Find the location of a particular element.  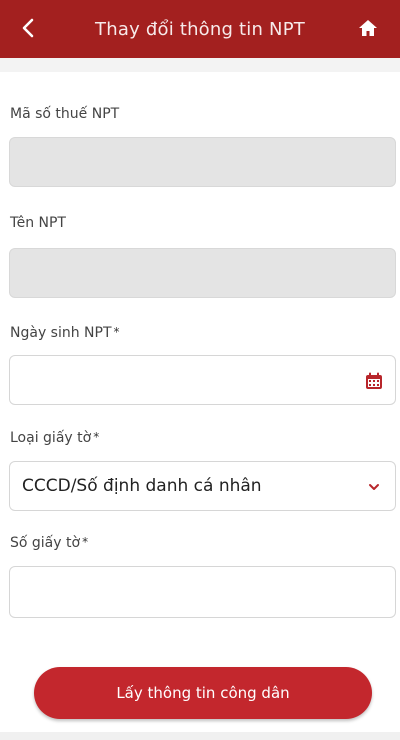

doc-type-select: CCCD/Số định danh cá nhân is located at coordinates (202, 486).